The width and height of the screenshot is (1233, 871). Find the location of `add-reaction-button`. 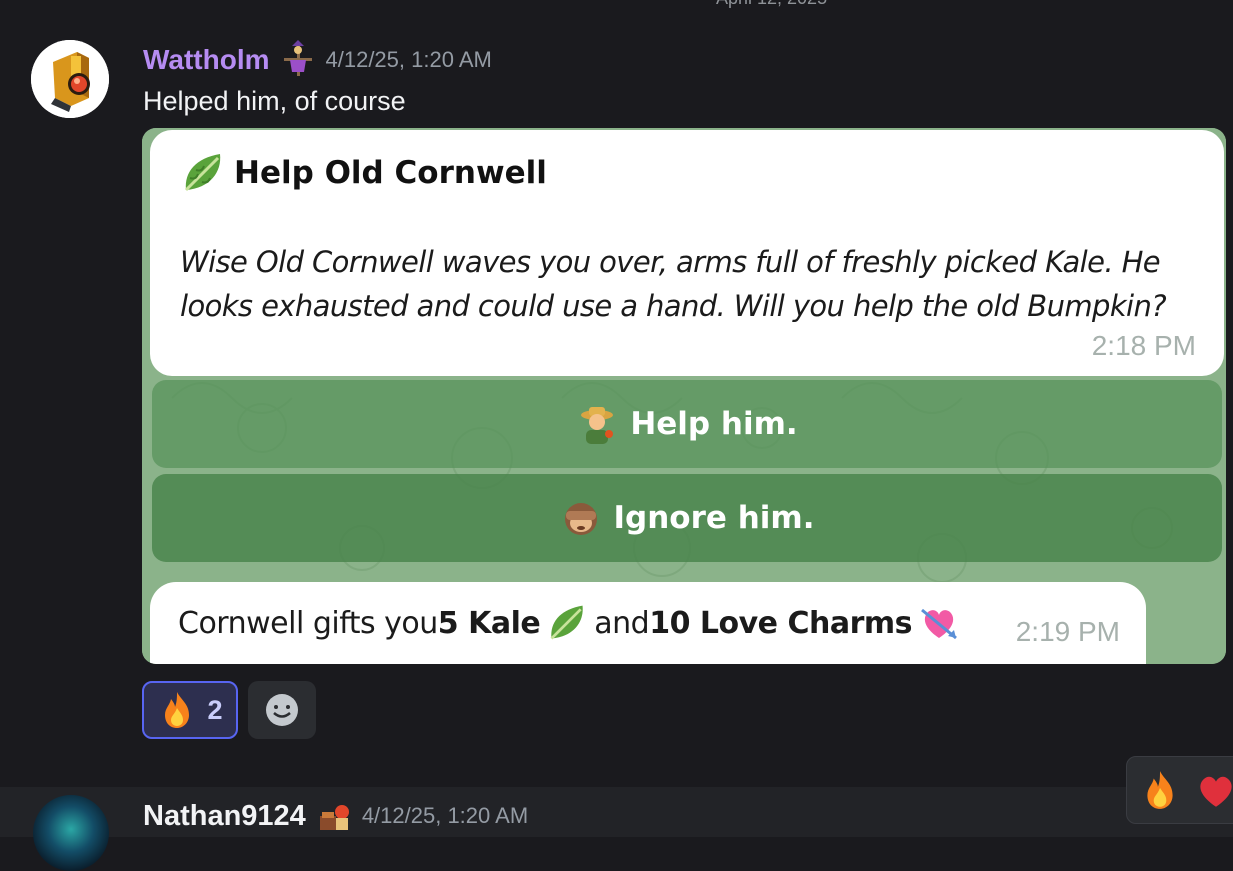

add-reaction-button is located at coordinates (282, 710).